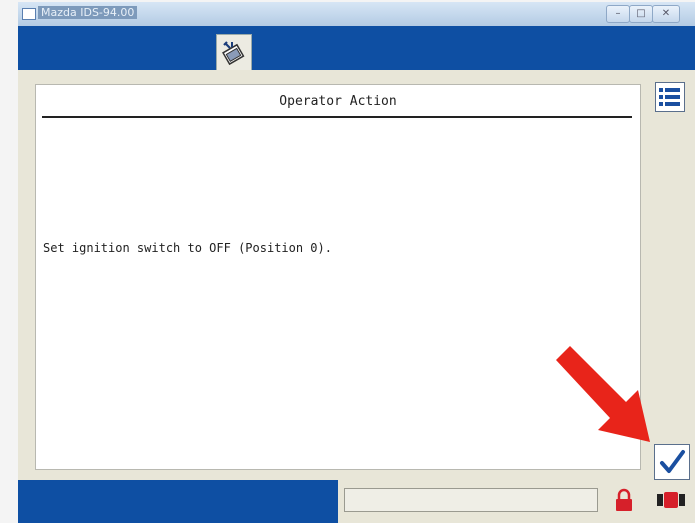  I want to click on maximize-button: □, so click(641, 14).